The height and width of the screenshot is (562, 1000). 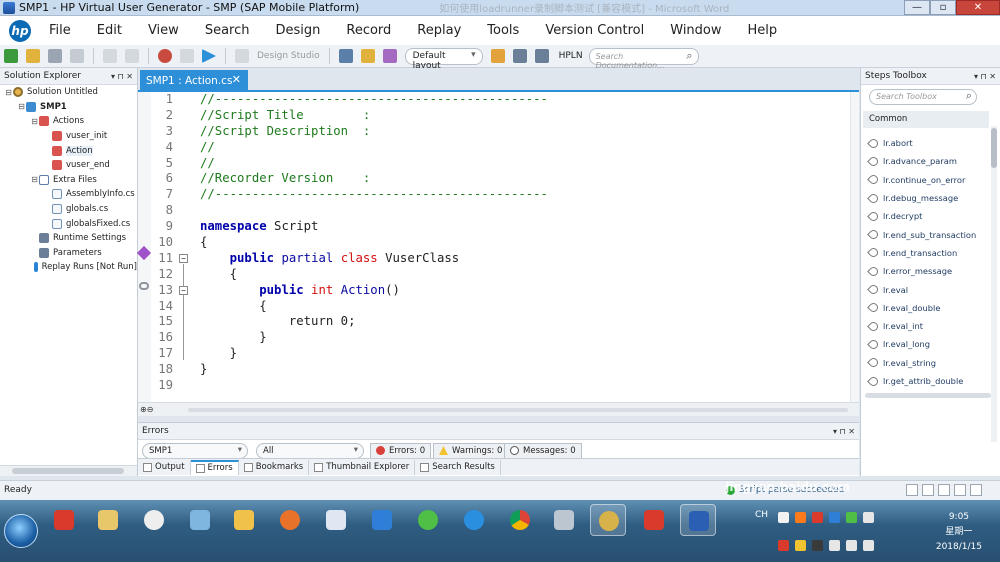 What do you see at coordinates (520, 259) in the screenshot?
I see `code-line: public partial class VuserClass` at bounding box center [520, 259].